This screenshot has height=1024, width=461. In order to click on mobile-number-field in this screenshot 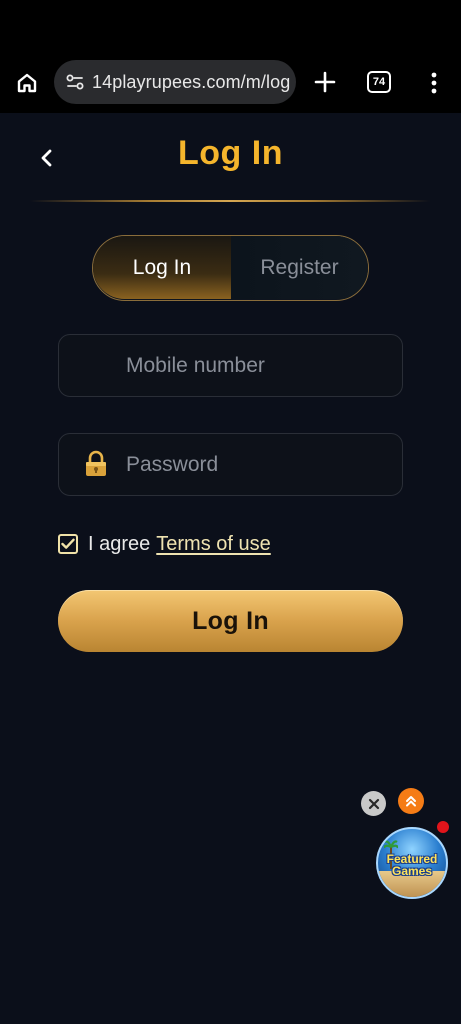, I will do `click(230, 365)`.